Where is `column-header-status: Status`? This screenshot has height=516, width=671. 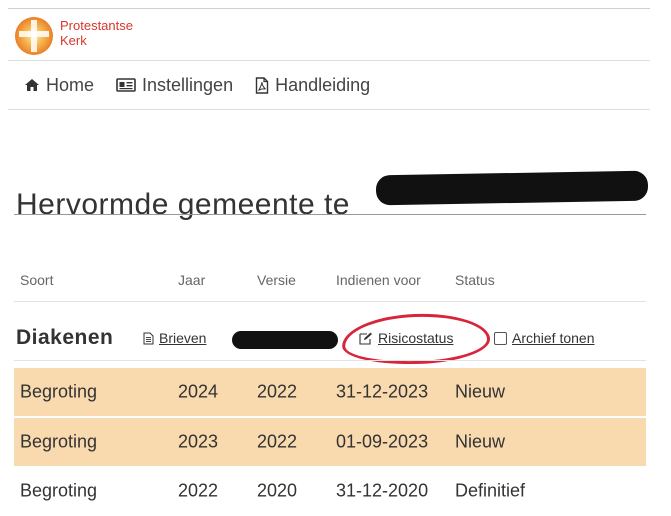
column-header-status: Status is located at coordinates (475, 280).